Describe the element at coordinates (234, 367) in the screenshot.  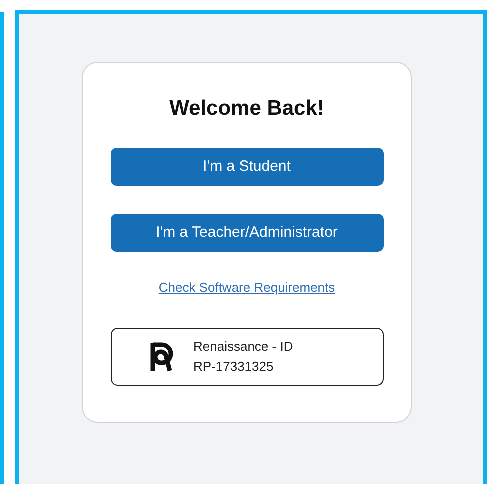
I see `id-code: RP-17331325` at that location.